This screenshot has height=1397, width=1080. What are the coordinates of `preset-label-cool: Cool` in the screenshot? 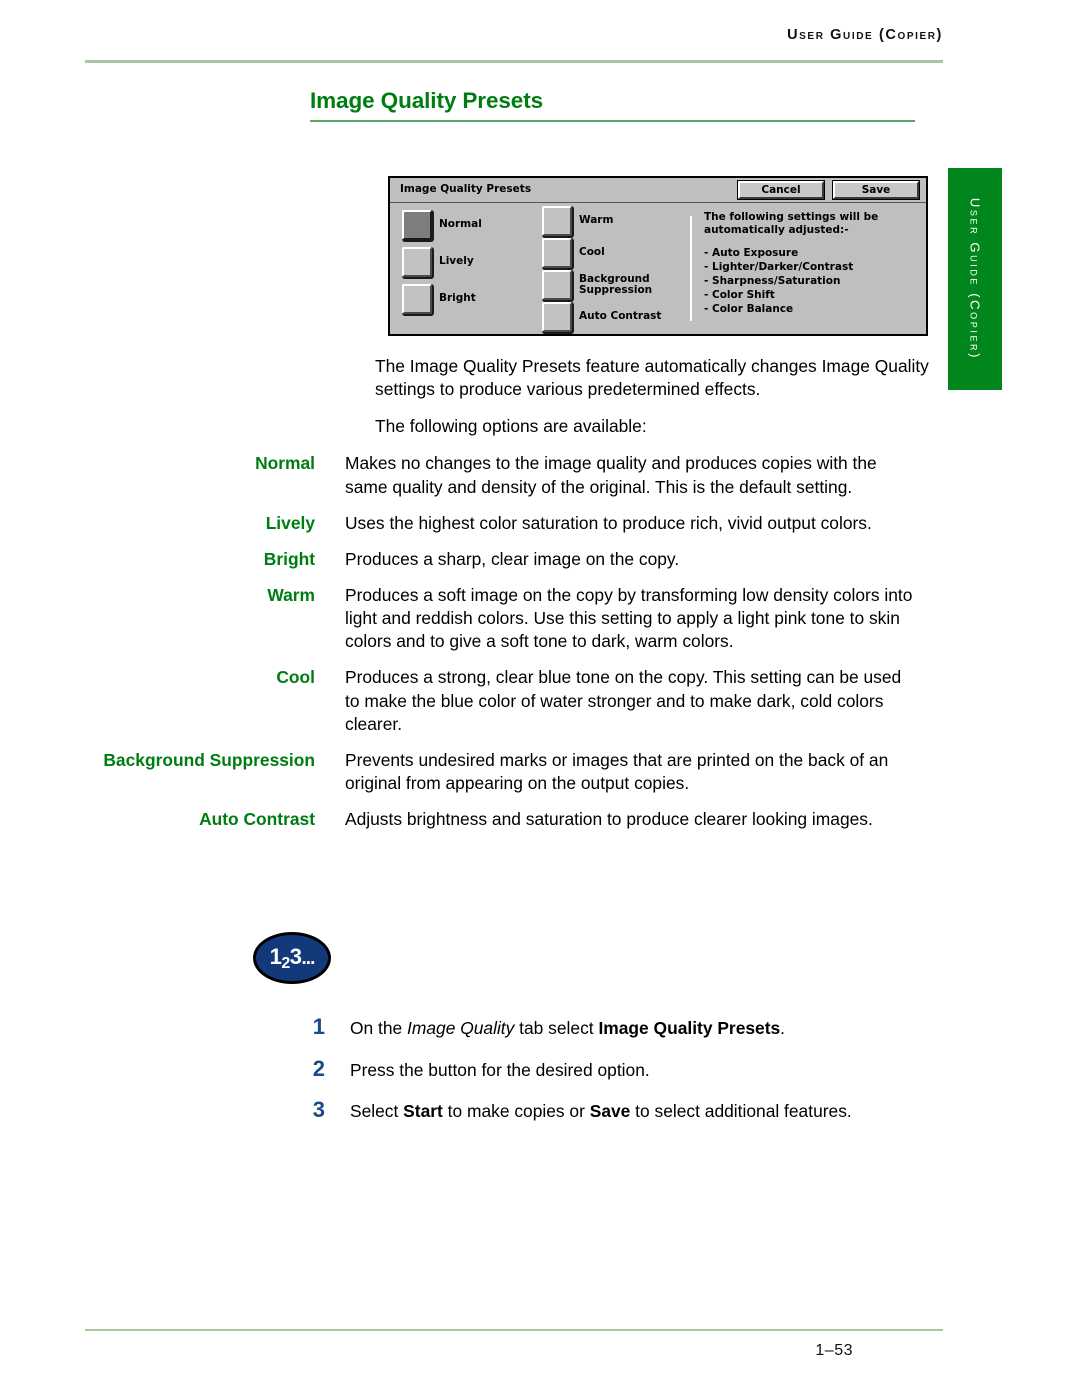 It's located at (592, 252).